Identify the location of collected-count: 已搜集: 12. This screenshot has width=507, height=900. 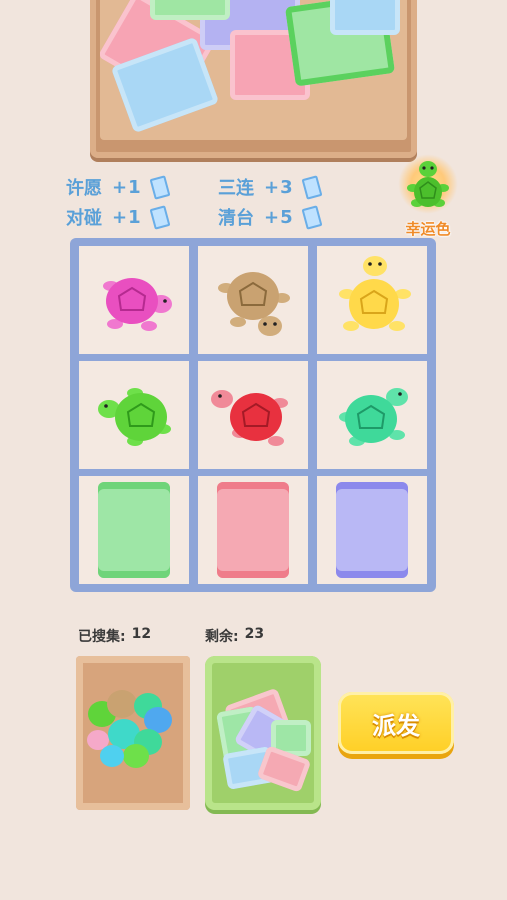
(114, 636).